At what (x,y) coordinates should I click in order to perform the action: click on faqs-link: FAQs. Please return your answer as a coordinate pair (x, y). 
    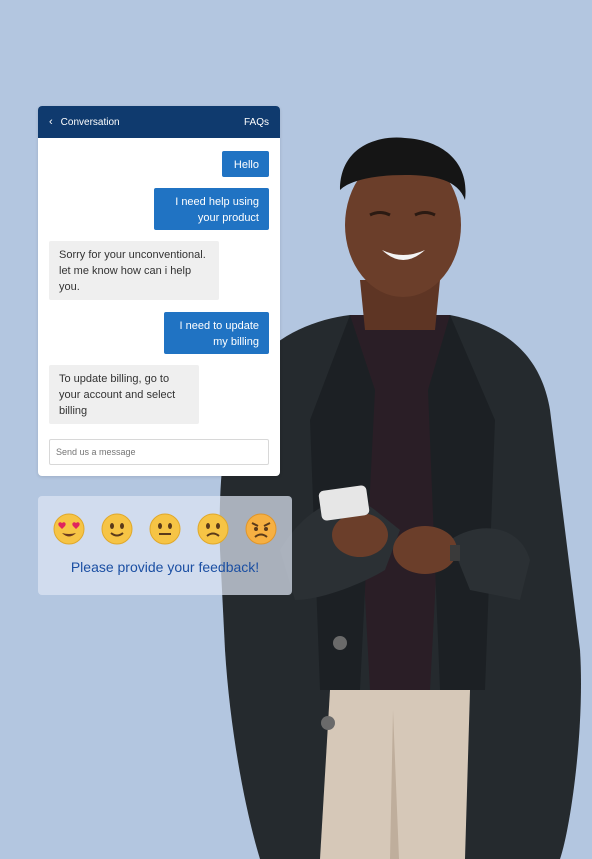
    Looking at the image, I should click on (256, 122).